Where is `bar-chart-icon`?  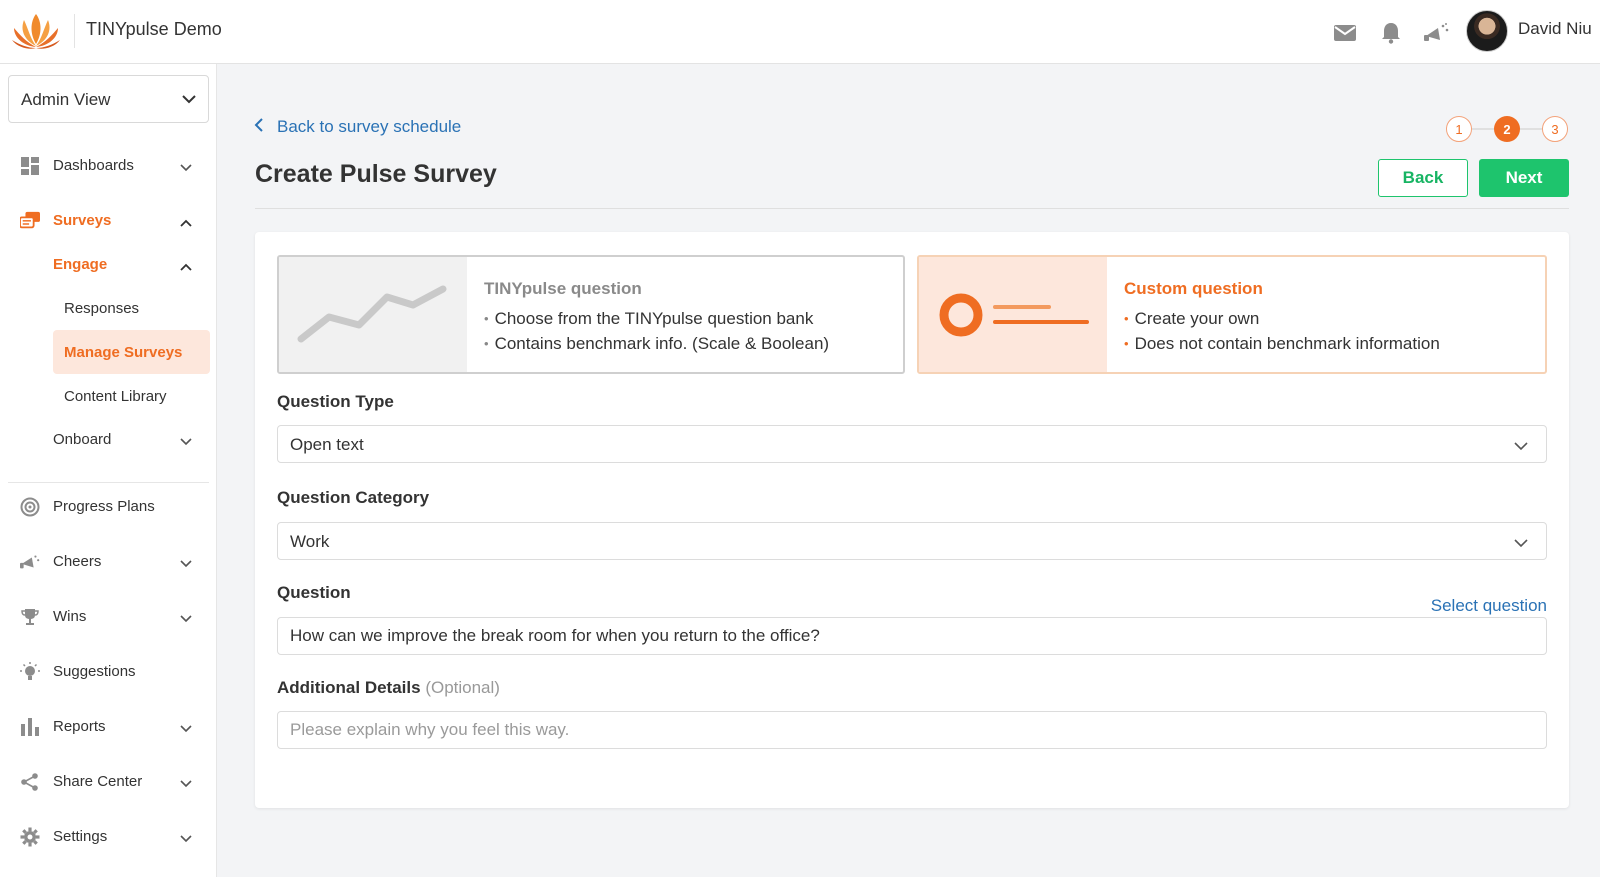
bar-chart-icon is located at coordinates (30, 727).